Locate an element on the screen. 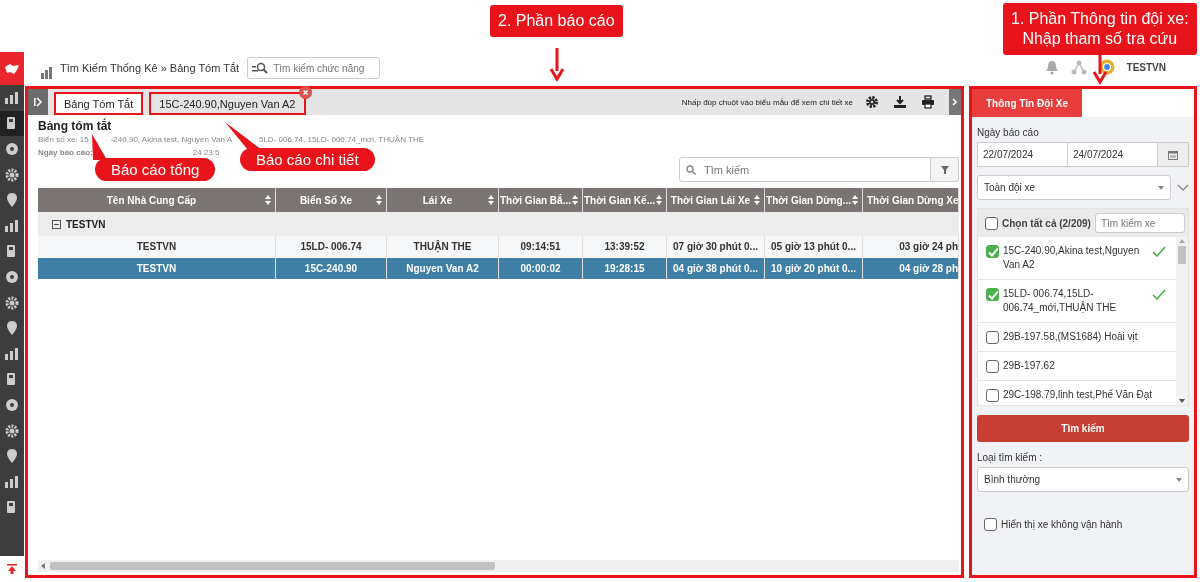 This screenshot has width=1200, height=582. column-header: Lái Xe is located at coordinates (443, 200).